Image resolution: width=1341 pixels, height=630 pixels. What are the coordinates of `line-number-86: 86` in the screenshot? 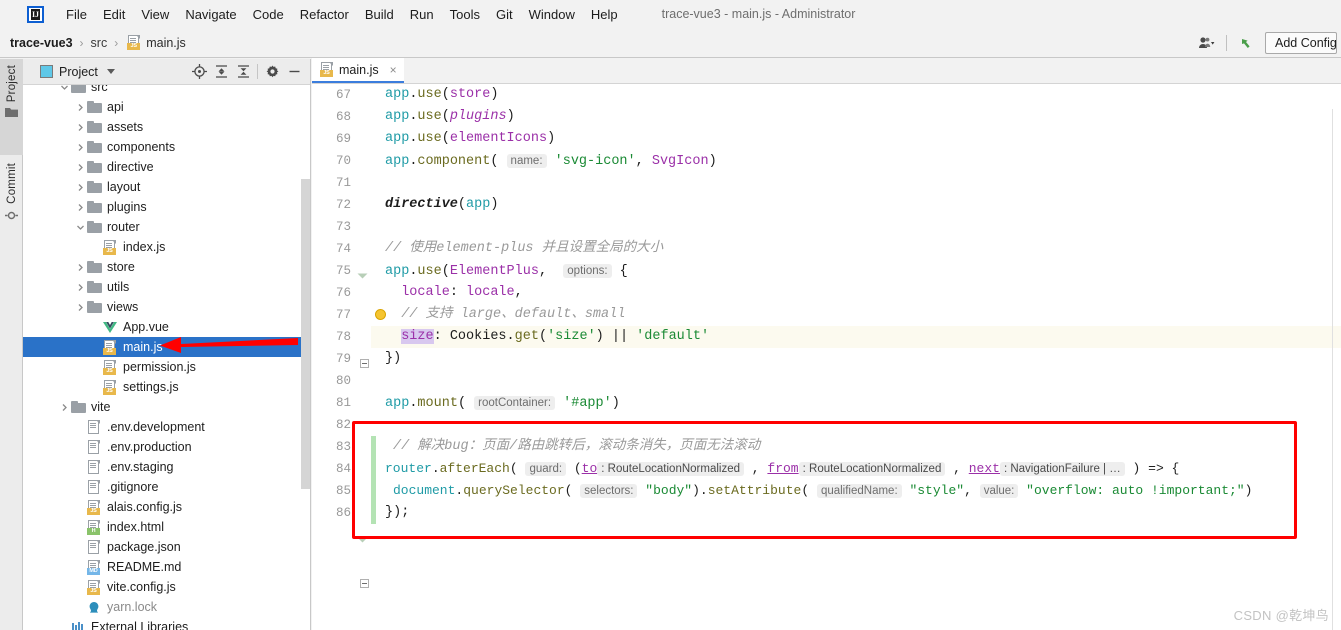 It's located at (343, 513).